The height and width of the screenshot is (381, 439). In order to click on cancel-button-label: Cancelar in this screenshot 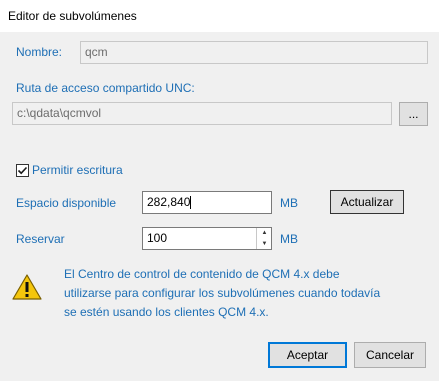, I will do `click(390, 355)`.